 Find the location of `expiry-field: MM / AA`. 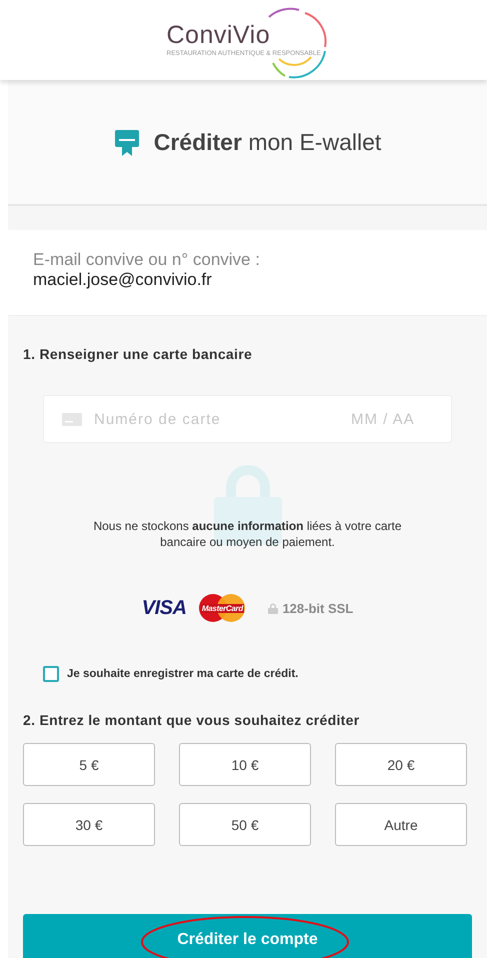

expiry-field: MM / AA is located at coordinates (391, 419).